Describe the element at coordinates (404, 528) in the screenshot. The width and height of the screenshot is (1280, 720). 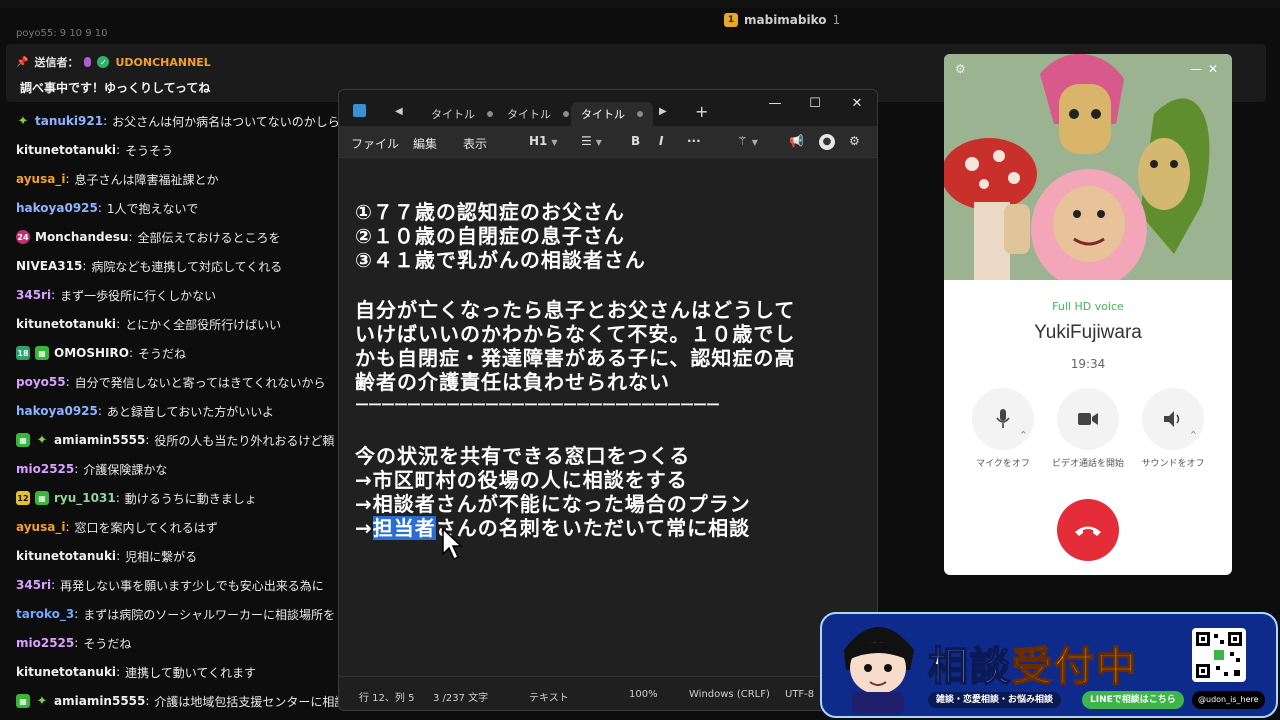
I see `selected-text: 担当者` at that location.